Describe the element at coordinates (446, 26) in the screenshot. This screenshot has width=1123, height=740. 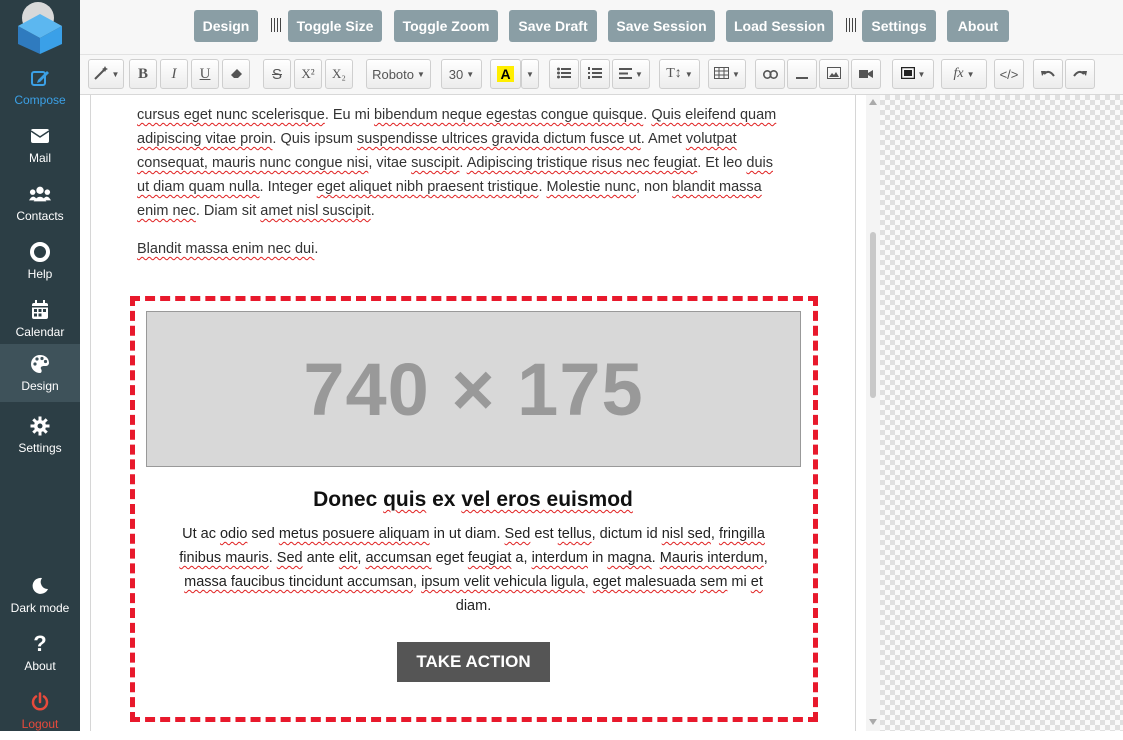
I see `toggle-zoom-button: Toggle Zoom` at that location.